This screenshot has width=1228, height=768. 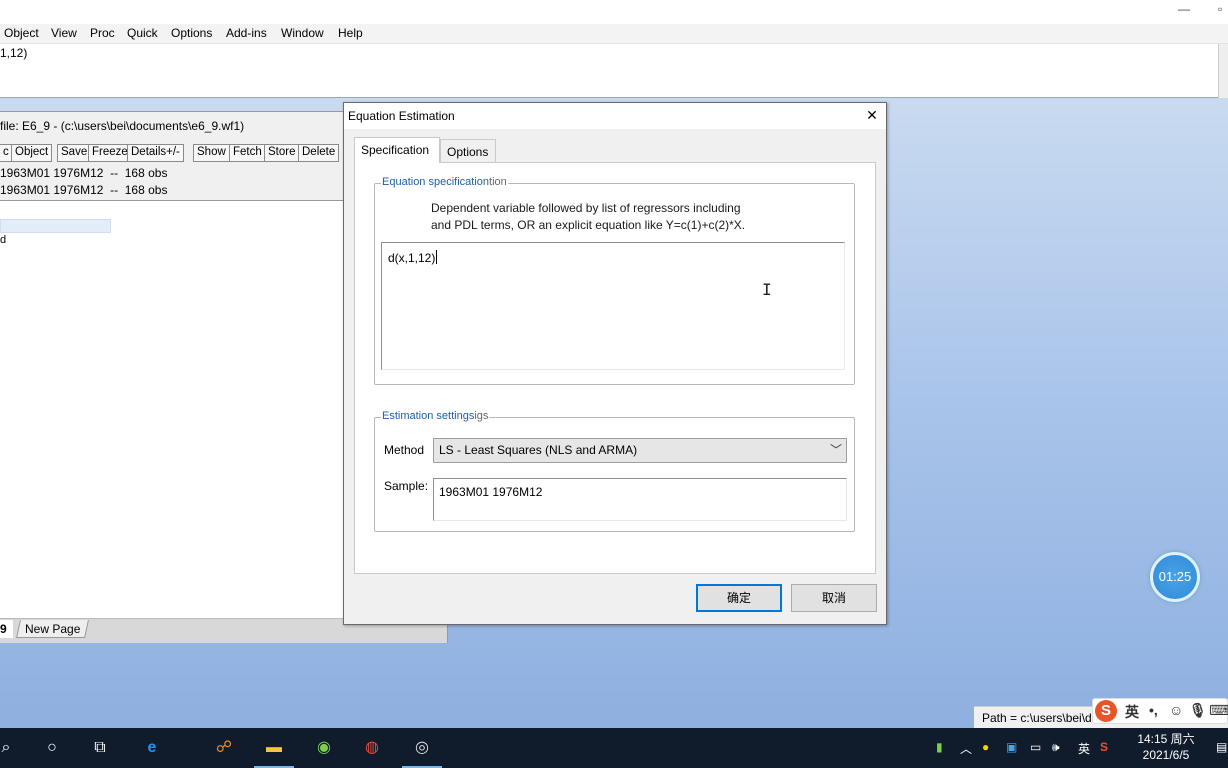 What do you see at coordinates (834, 598) in the screenshot?
I see `cancel-button: 取消` at bounding box center [834, 598].